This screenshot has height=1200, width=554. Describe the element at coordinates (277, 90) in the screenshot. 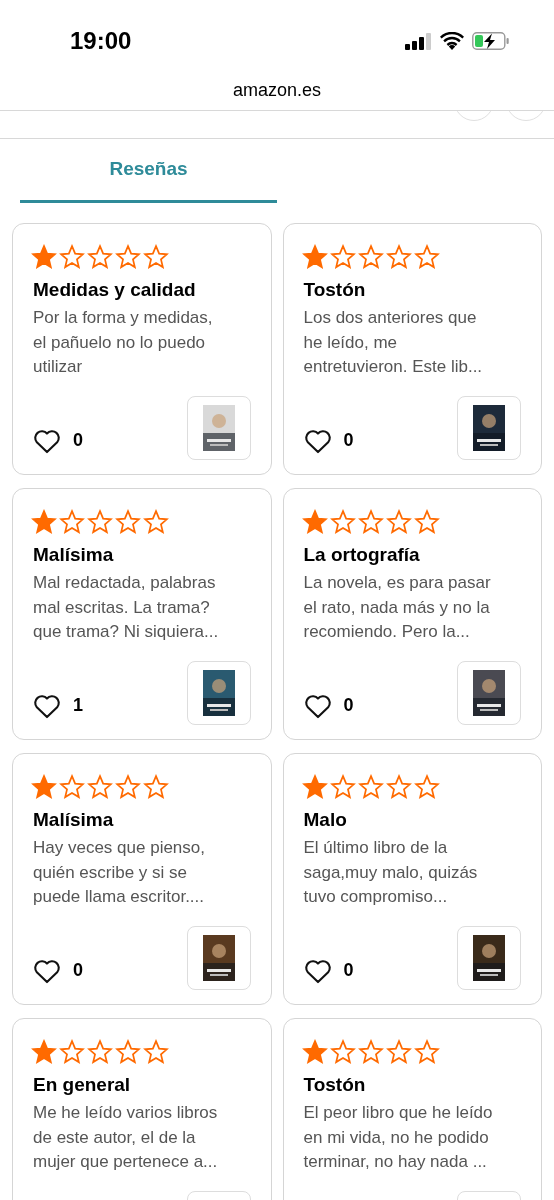

I see `url-text: amazon.es` at that location.